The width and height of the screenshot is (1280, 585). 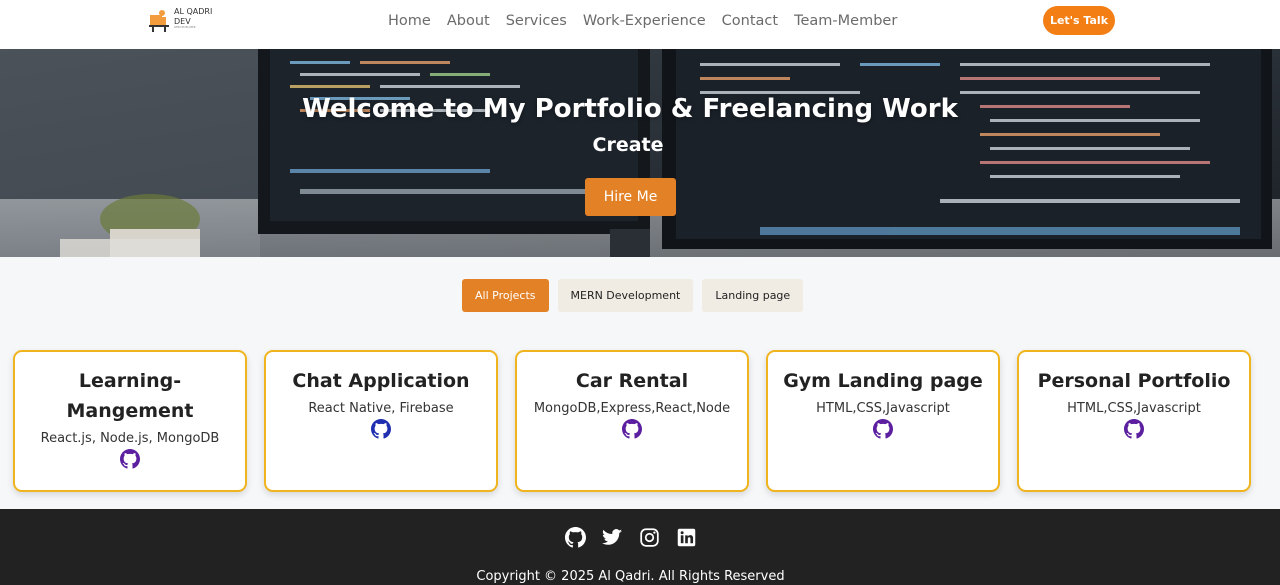 What do you see at coordinates (883, 381) in the screenshot?
I see `project-title: Gym Landing page` at bounding box center [883, 381].